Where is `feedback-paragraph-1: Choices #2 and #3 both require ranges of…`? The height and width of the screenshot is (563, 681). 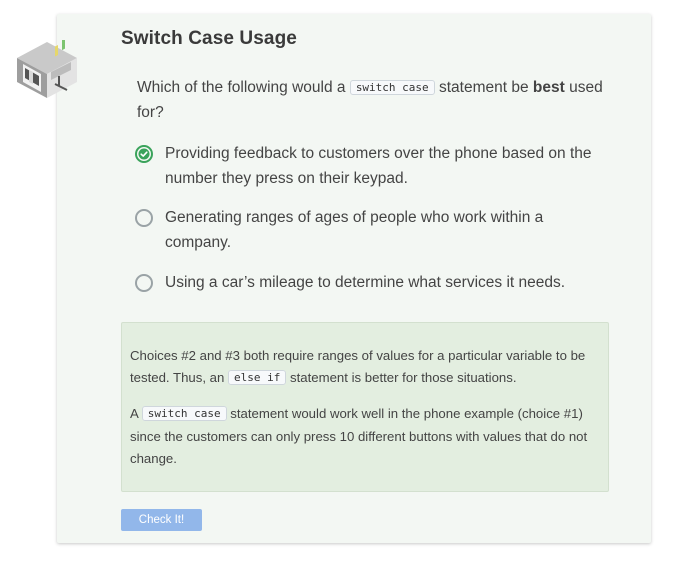
feedback-paragraph-1: Choices #2 and #3 both require ranges of… is located at coordinates (365, 367).